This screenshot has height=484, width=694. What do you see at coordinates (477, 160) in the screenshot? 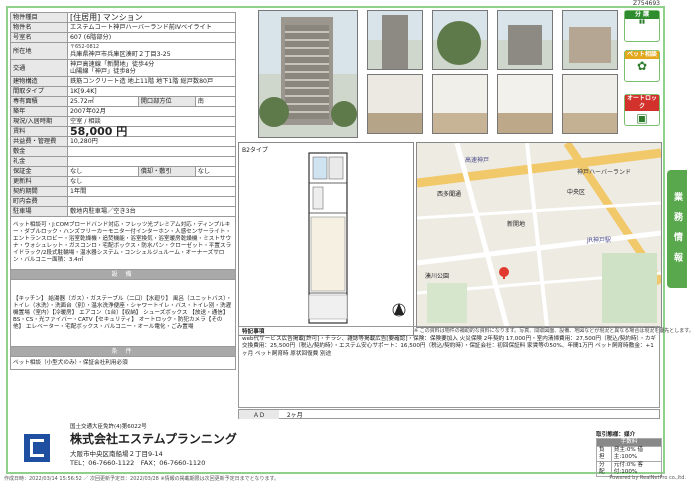
I see `map-label-1: 高速神戸` at bounding box center [477, 160].